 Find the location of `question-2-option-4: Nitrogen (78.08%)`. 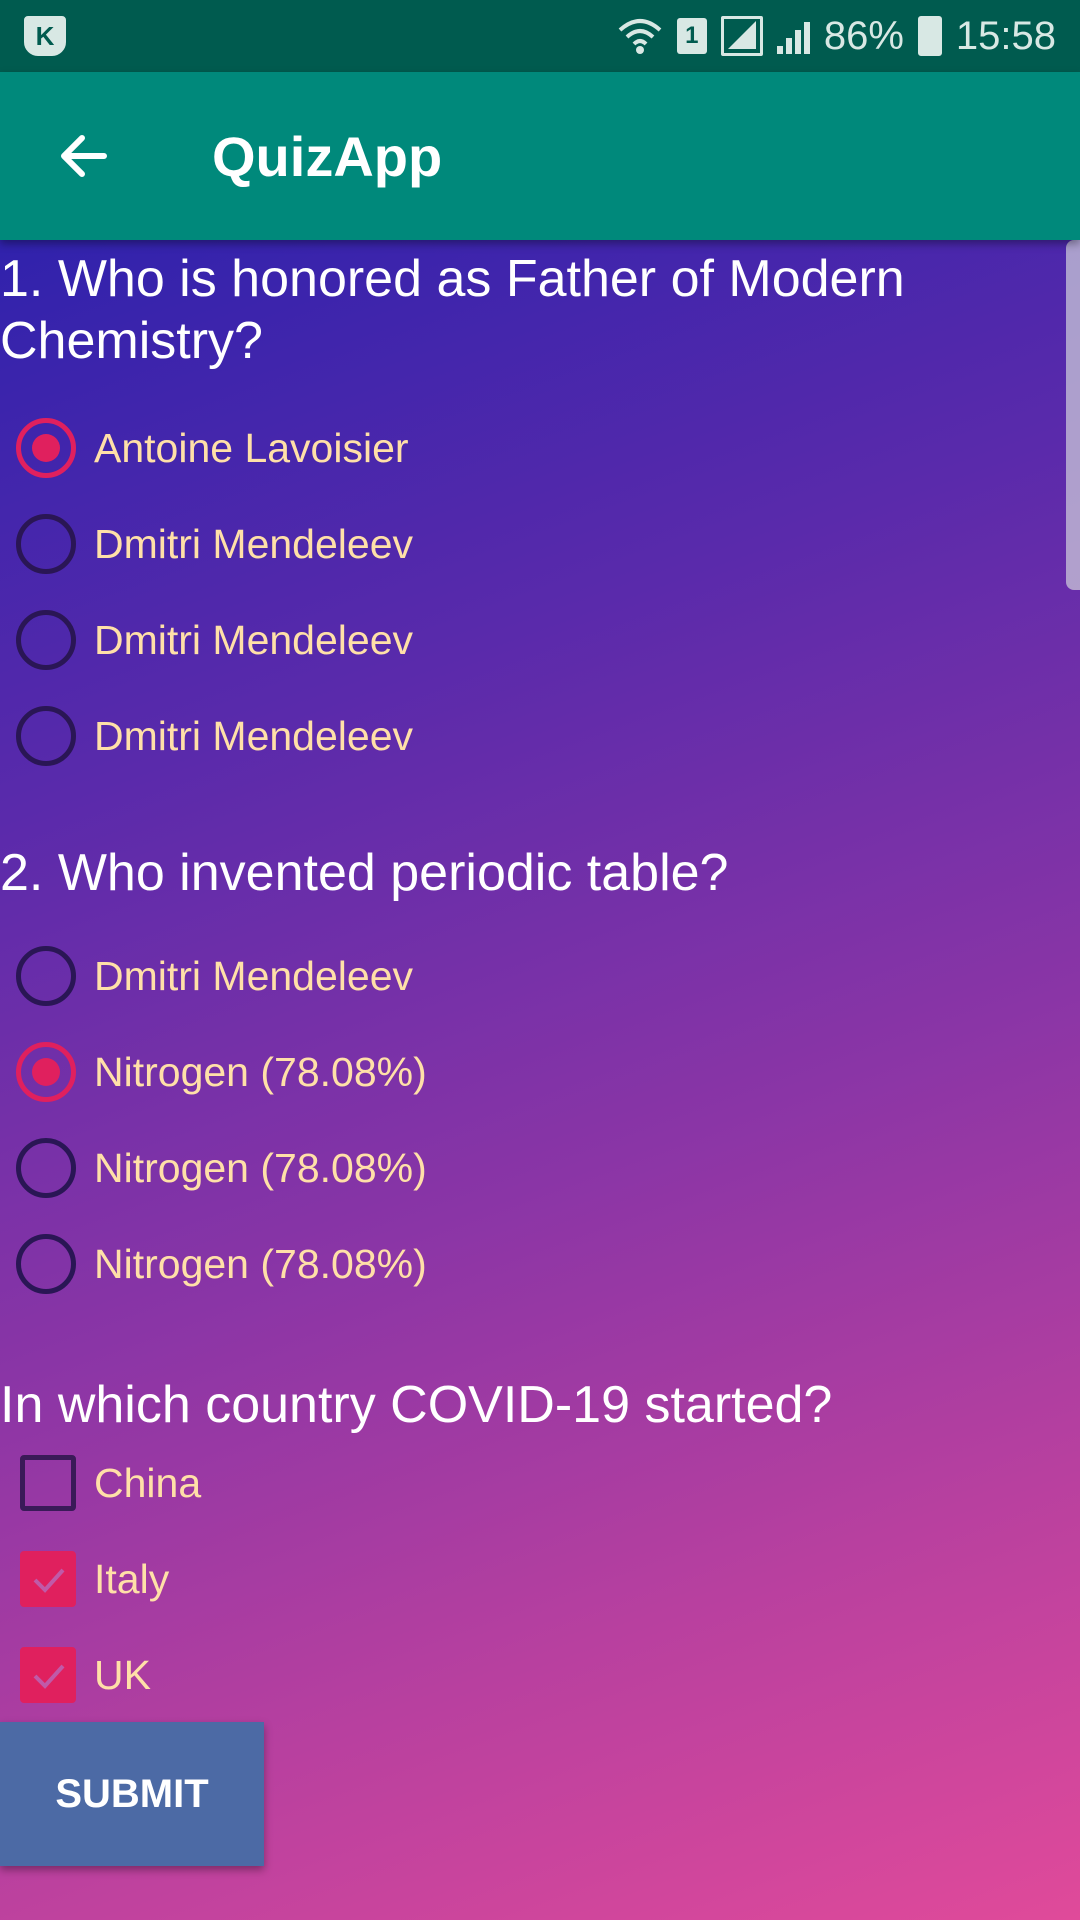

question-2-option-4: Nitrogen (78.08%) is located at coordinates (221, 1264).